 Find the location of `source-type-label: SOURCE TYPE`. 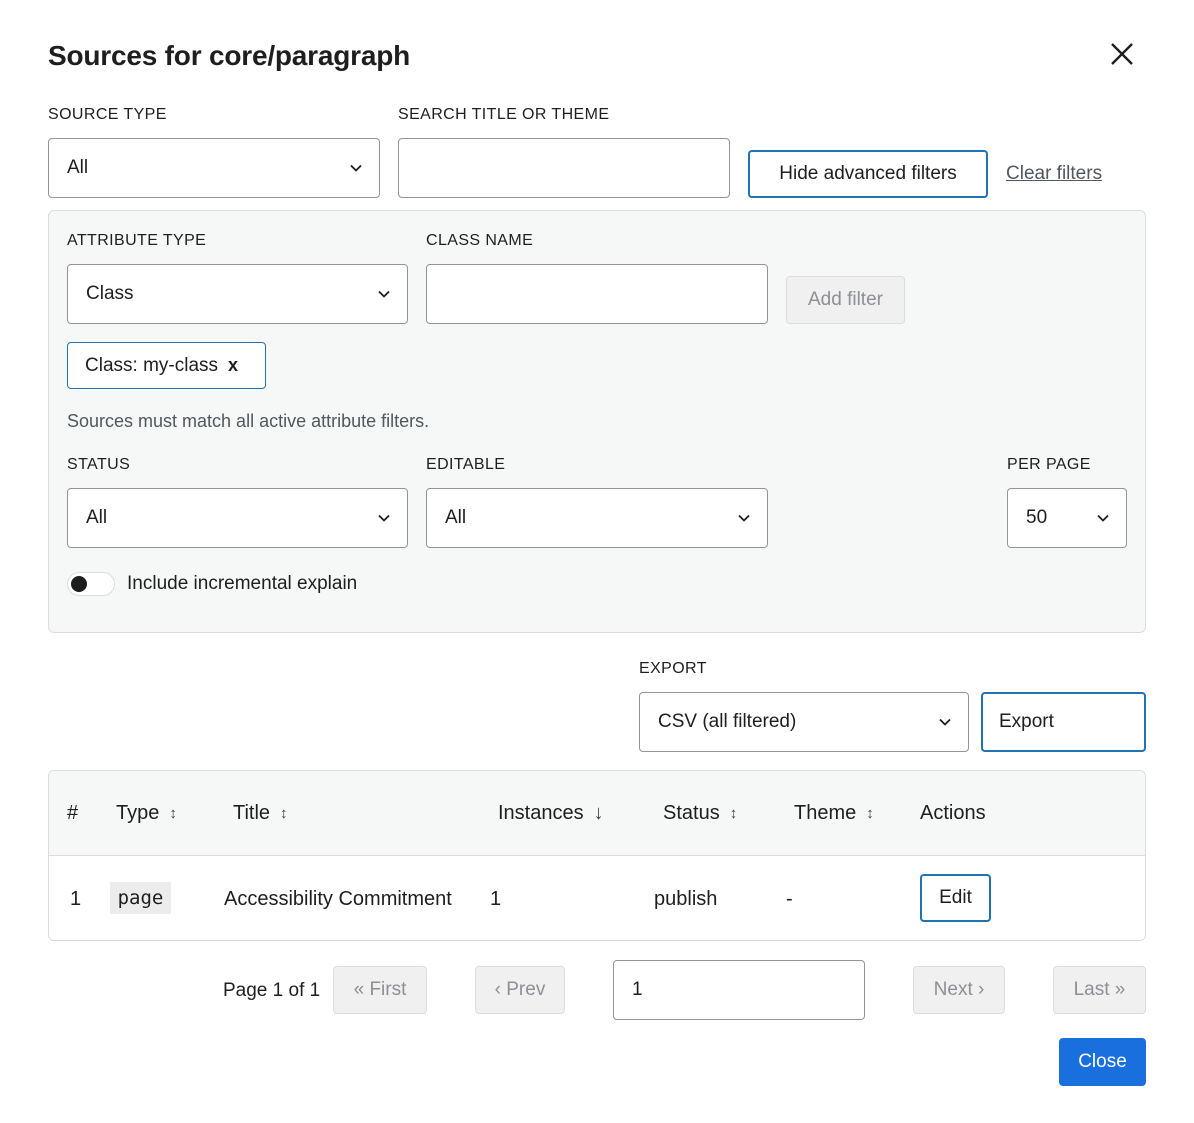

source-type-label: SOURCE TYPE is located at coordinates (107, 114).